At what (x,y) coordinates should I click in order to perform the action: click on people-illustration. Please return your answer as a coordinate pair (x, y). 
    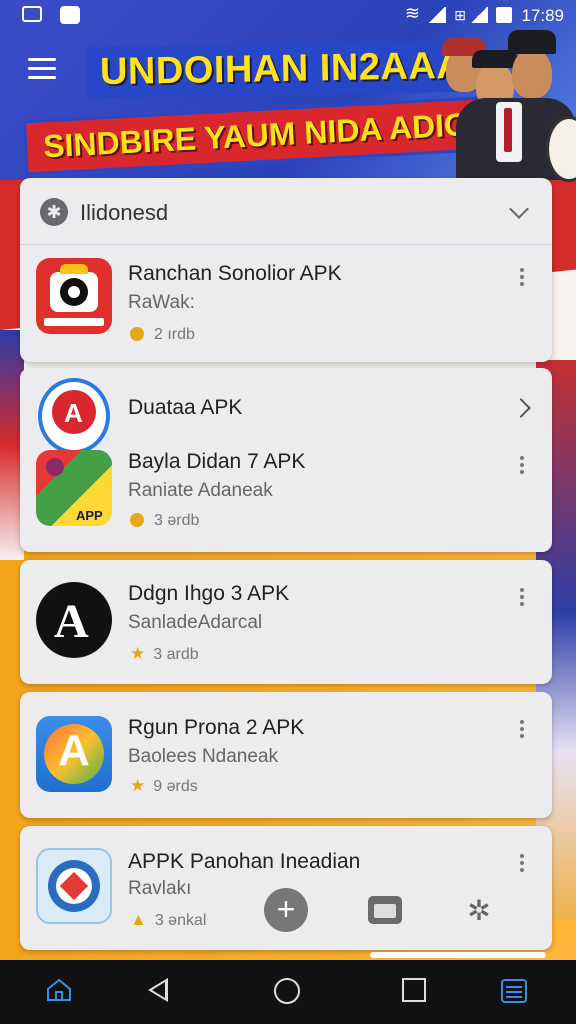
    Looking at the image, I should click on (506, 105).